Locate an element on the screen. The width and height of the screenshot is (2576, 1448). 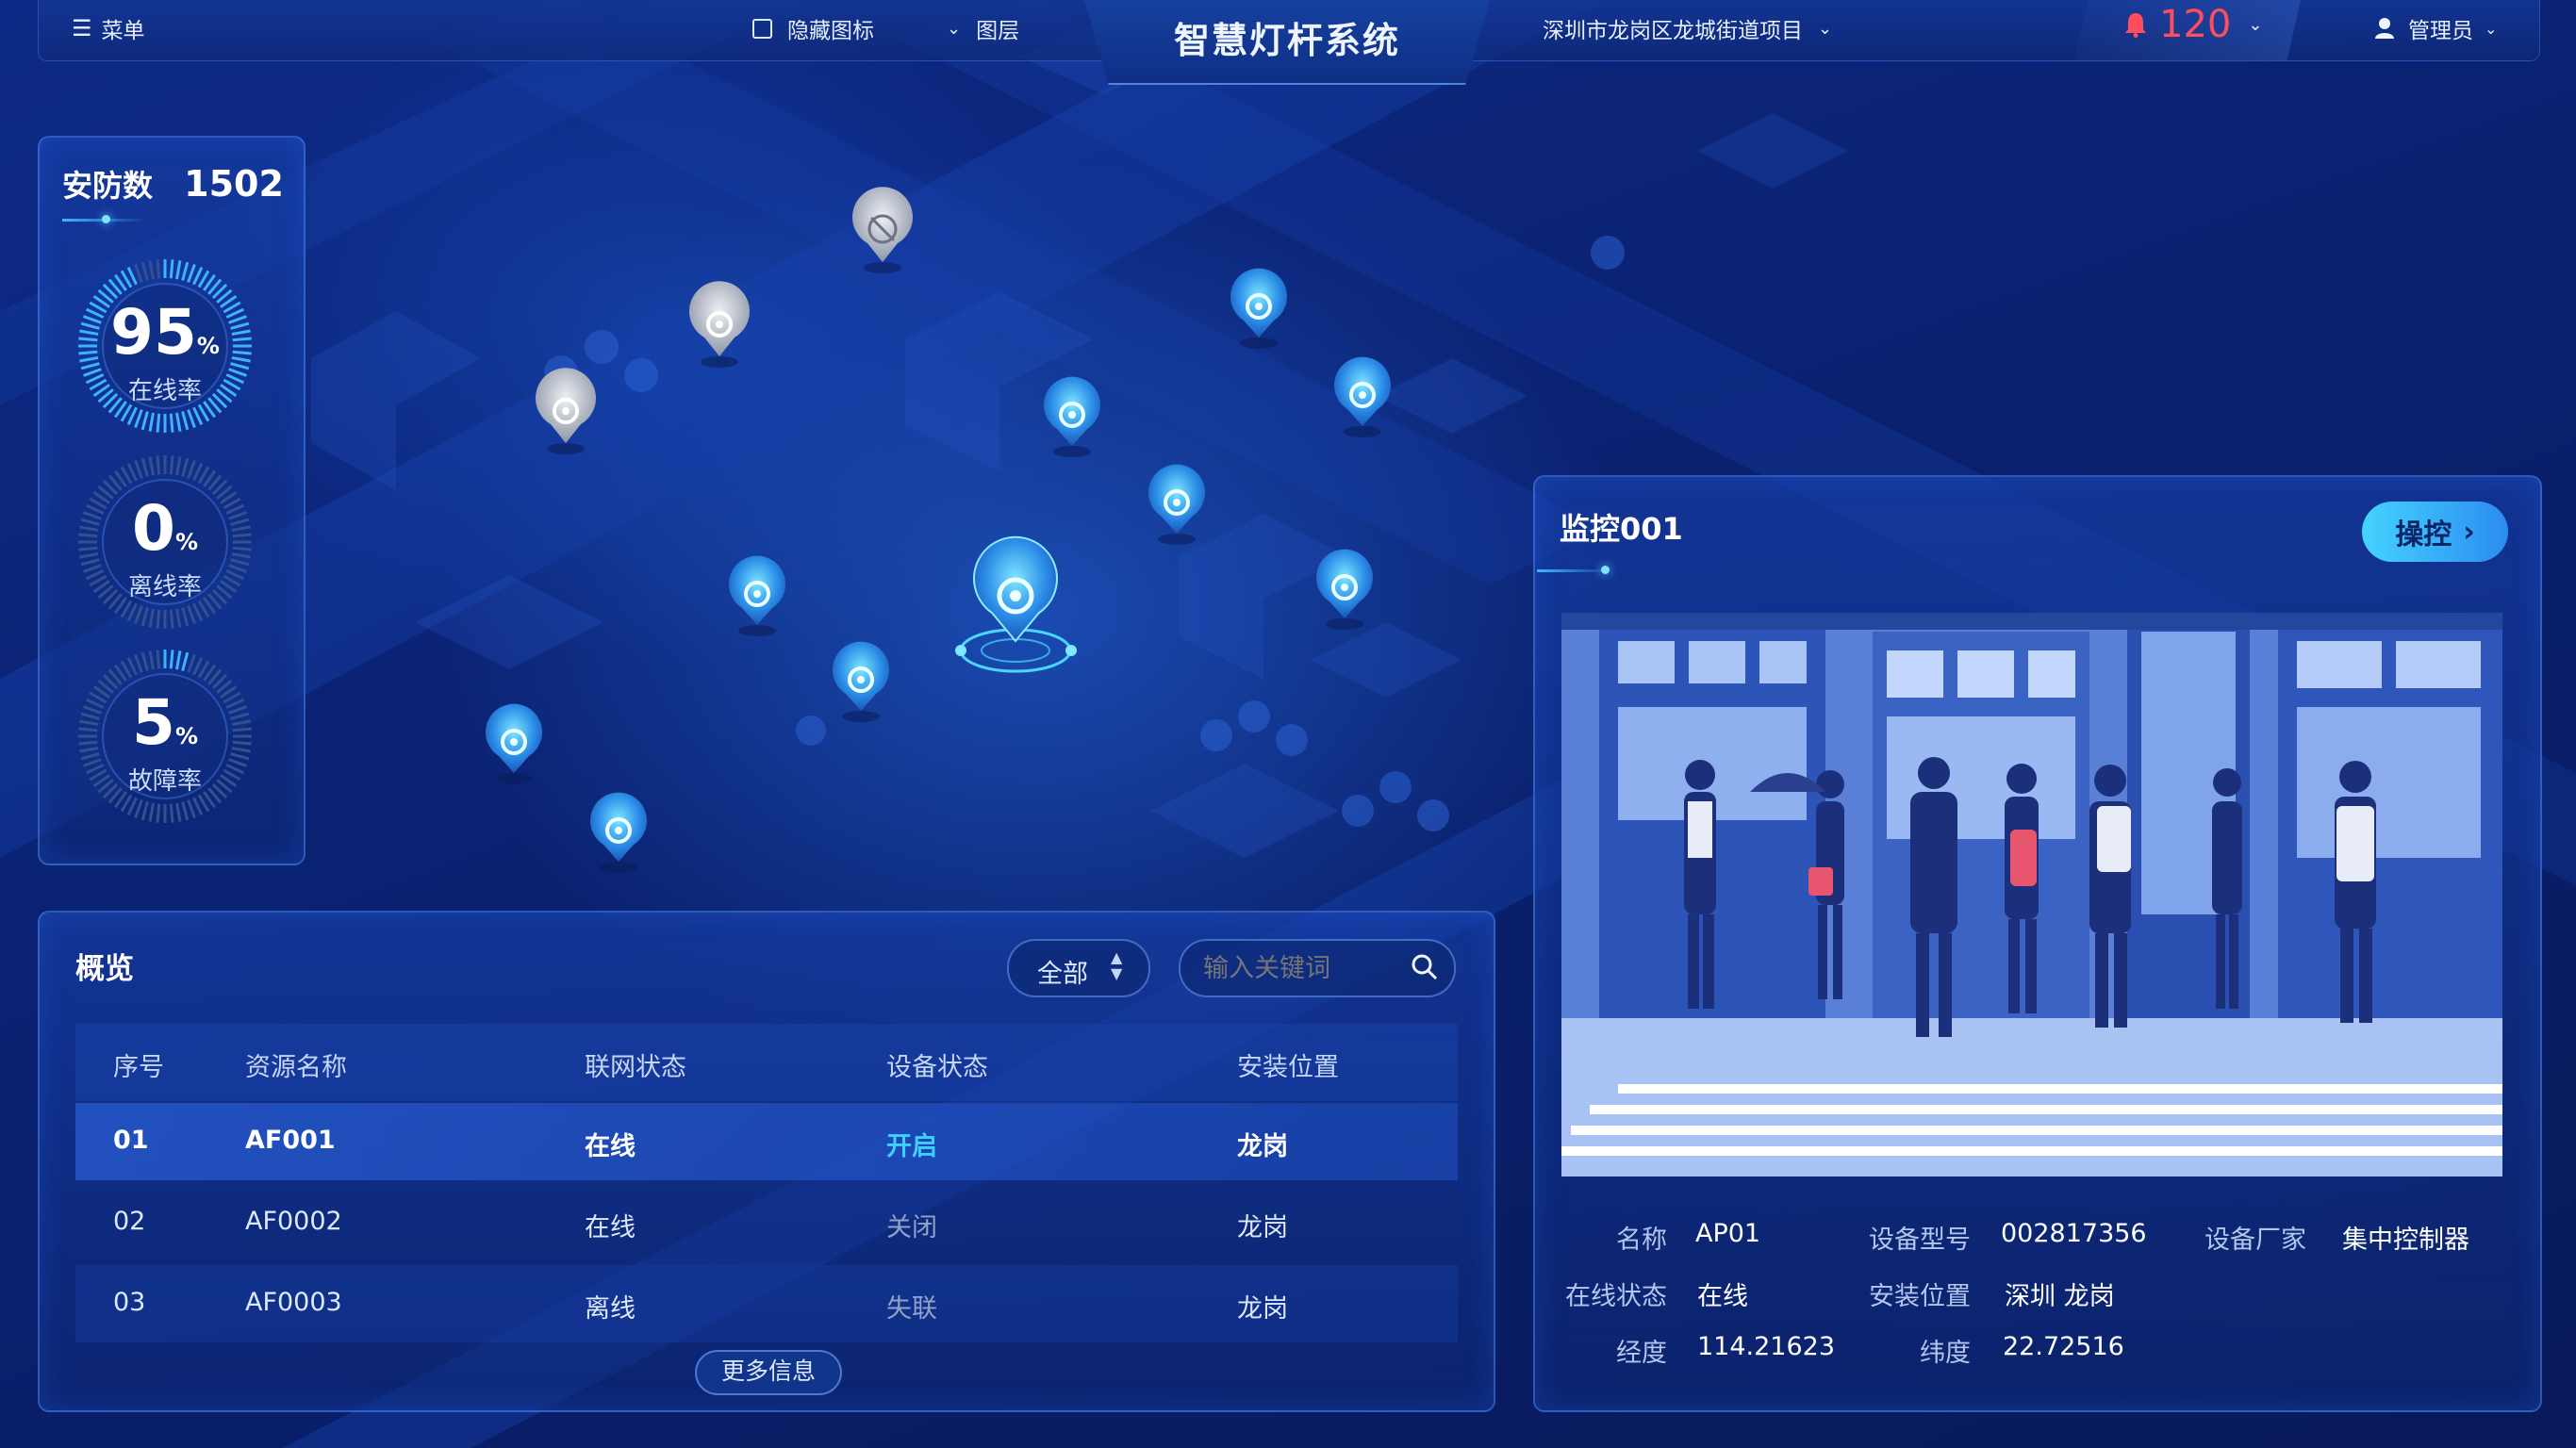
column-header: 安装位置 is located at coordinates (1288, 1067).